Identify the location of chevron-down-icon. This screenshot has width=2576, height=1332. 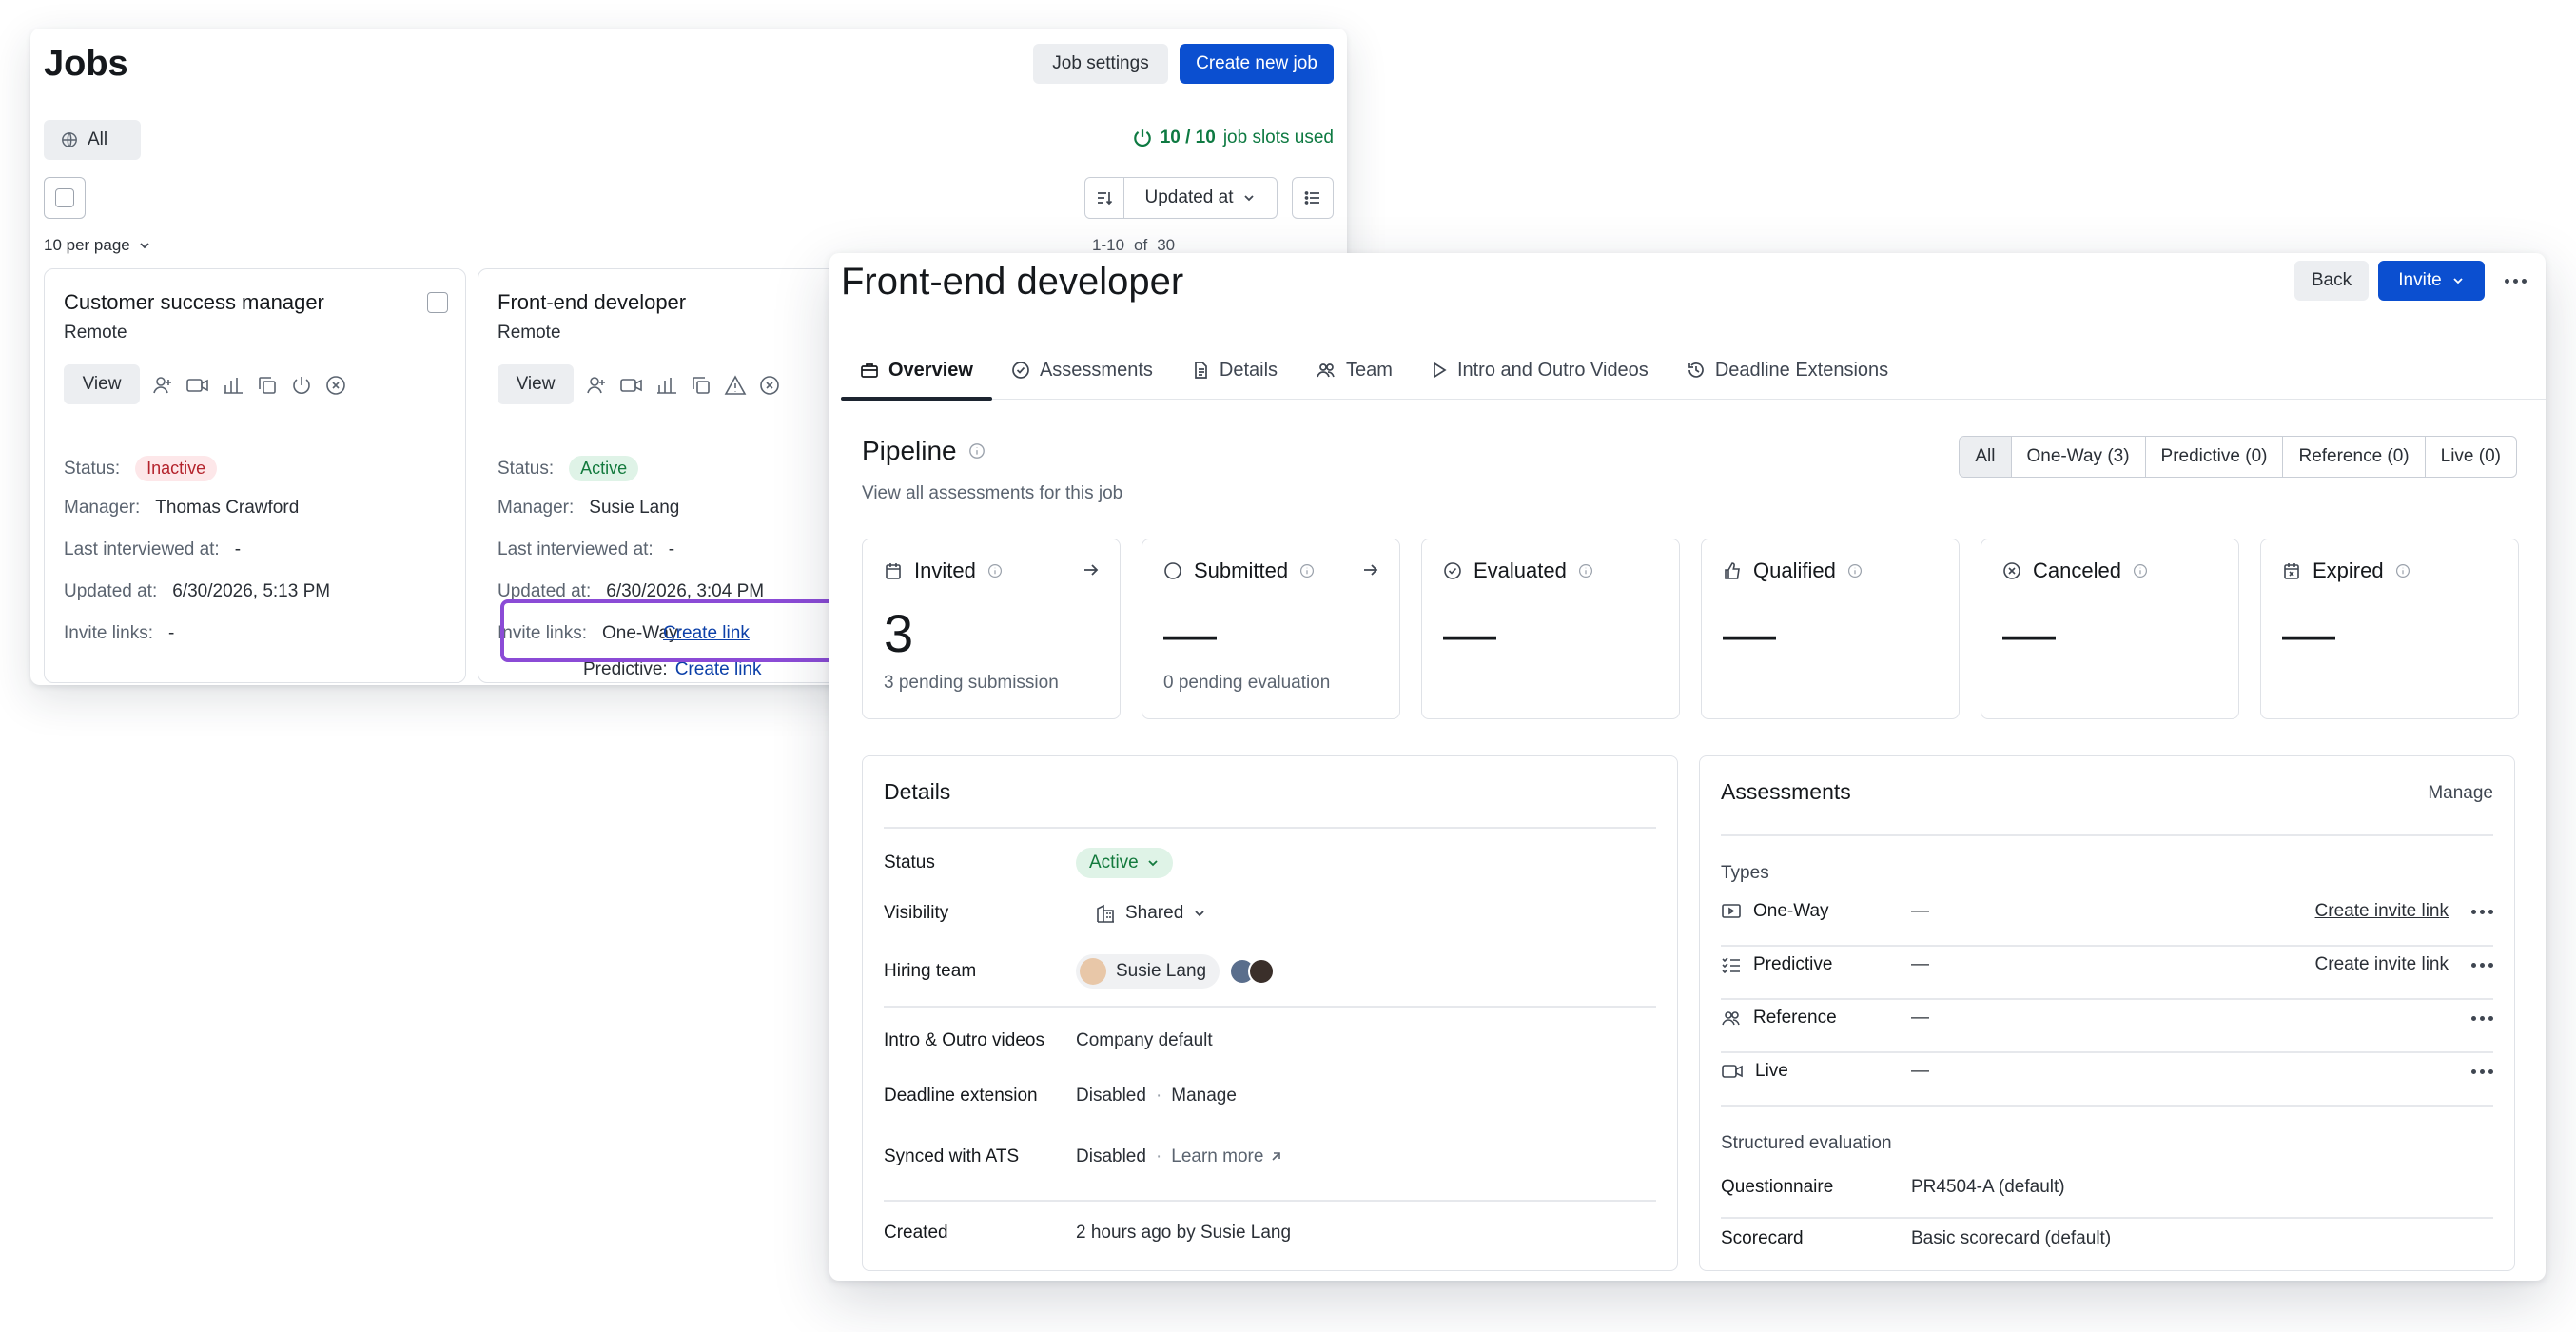
(1153, 863).